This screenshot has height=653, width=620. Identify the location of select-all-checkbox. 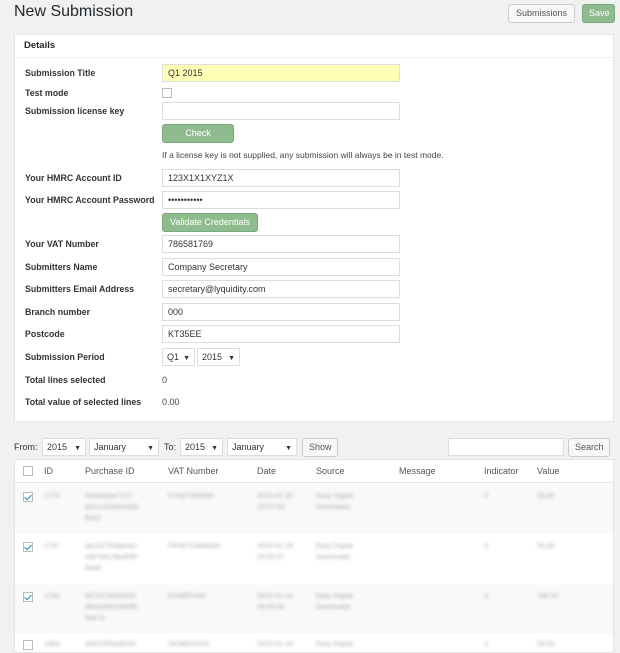
(28, 471).